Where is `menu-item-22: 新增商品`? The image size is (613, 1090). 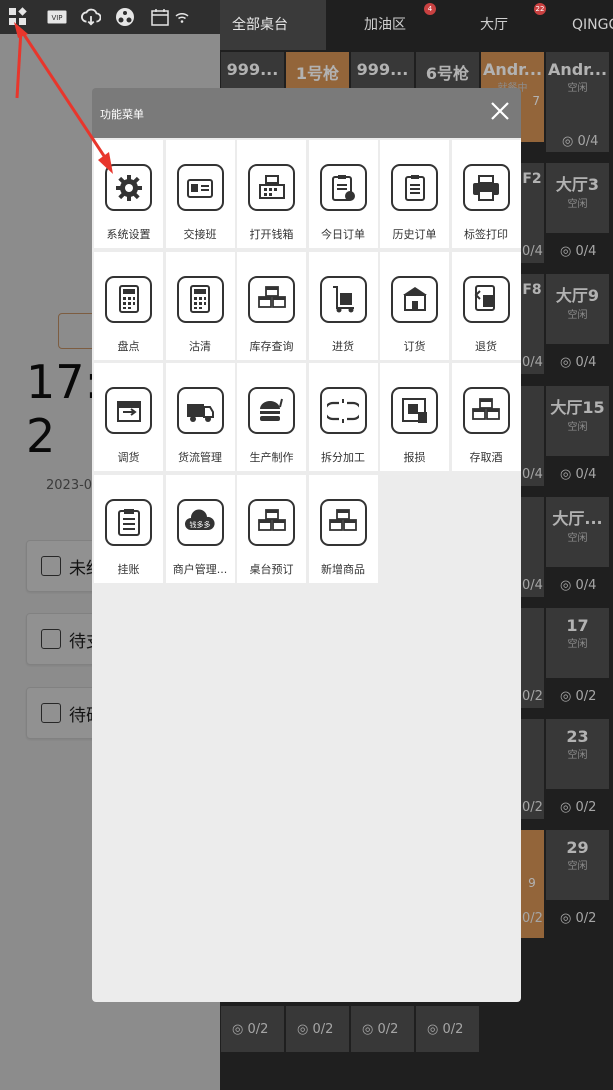 menu-item-22: 新增商品 is located at coordinates (343, 528).